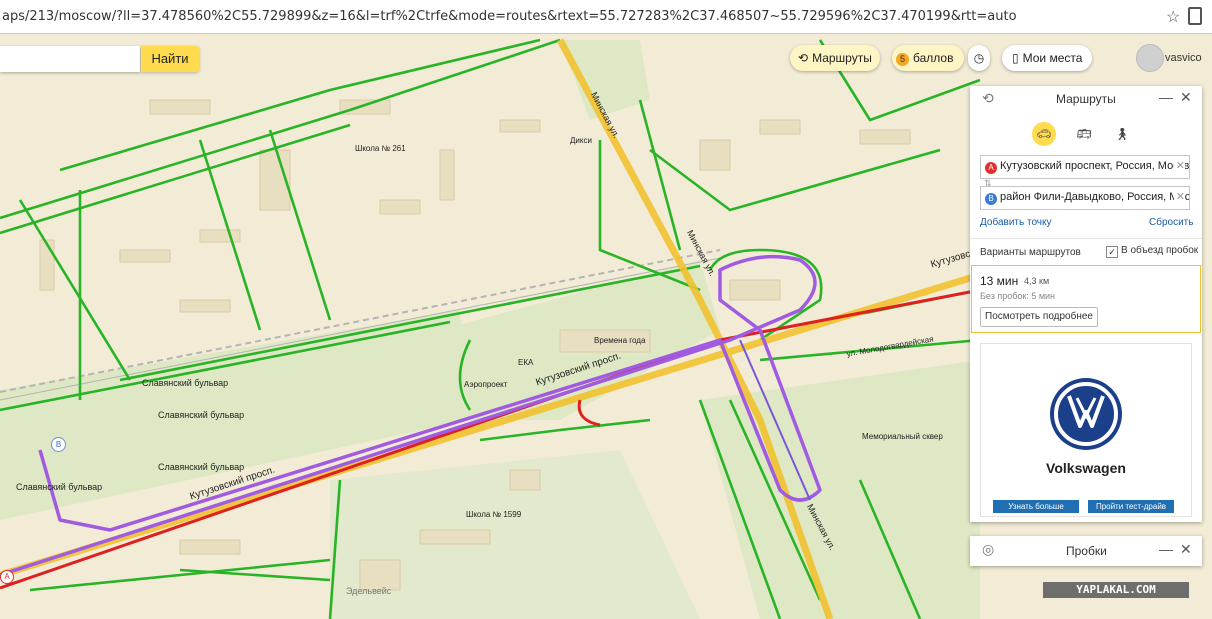  What do you see at coordinates (1171, 222) in the screenshot?
I see `reset-link: Сбросить` at bounding box center [1171, 222].